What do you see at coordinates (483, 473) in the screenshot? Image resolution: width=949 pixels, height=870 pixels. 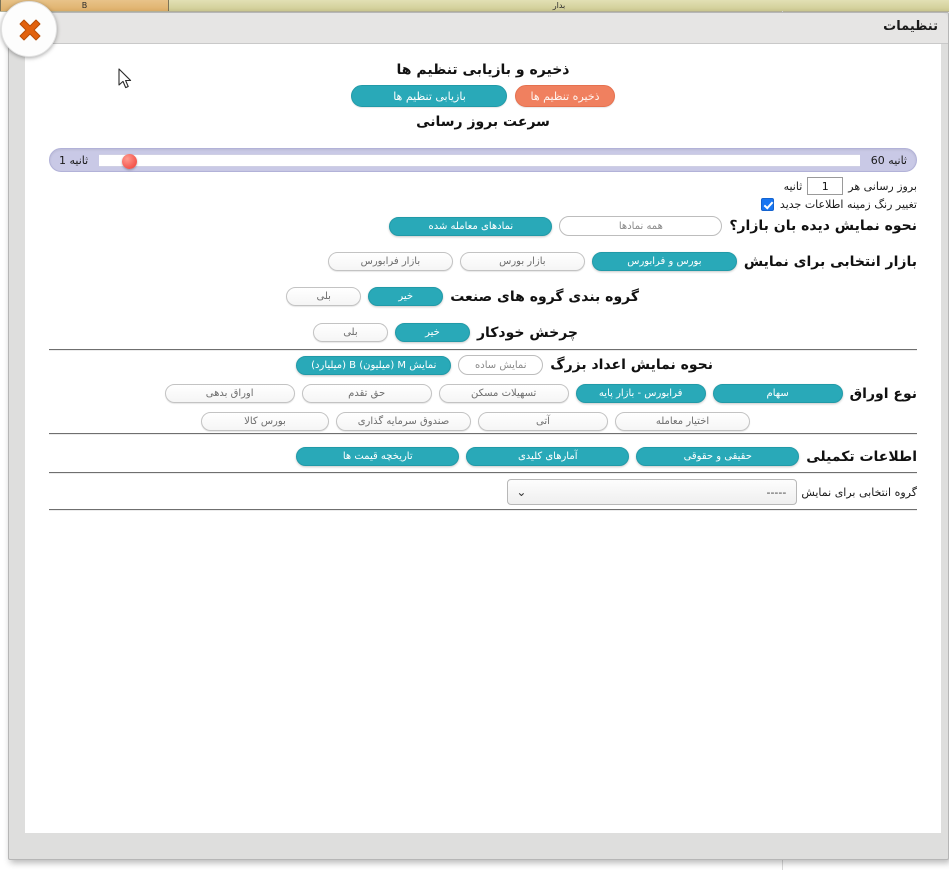 I see `divider-above-group-select` at bounding box center [483, 473].